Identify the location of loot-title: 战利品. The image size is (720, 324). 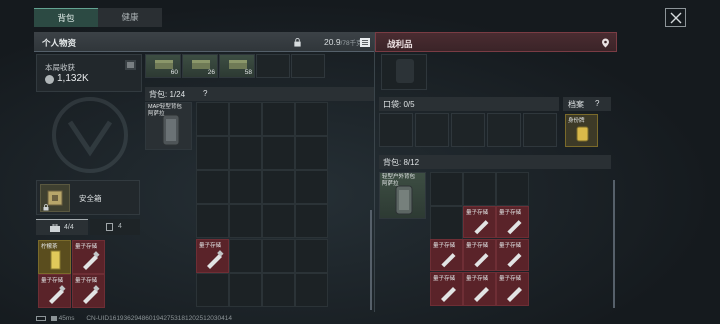
(400, 44).